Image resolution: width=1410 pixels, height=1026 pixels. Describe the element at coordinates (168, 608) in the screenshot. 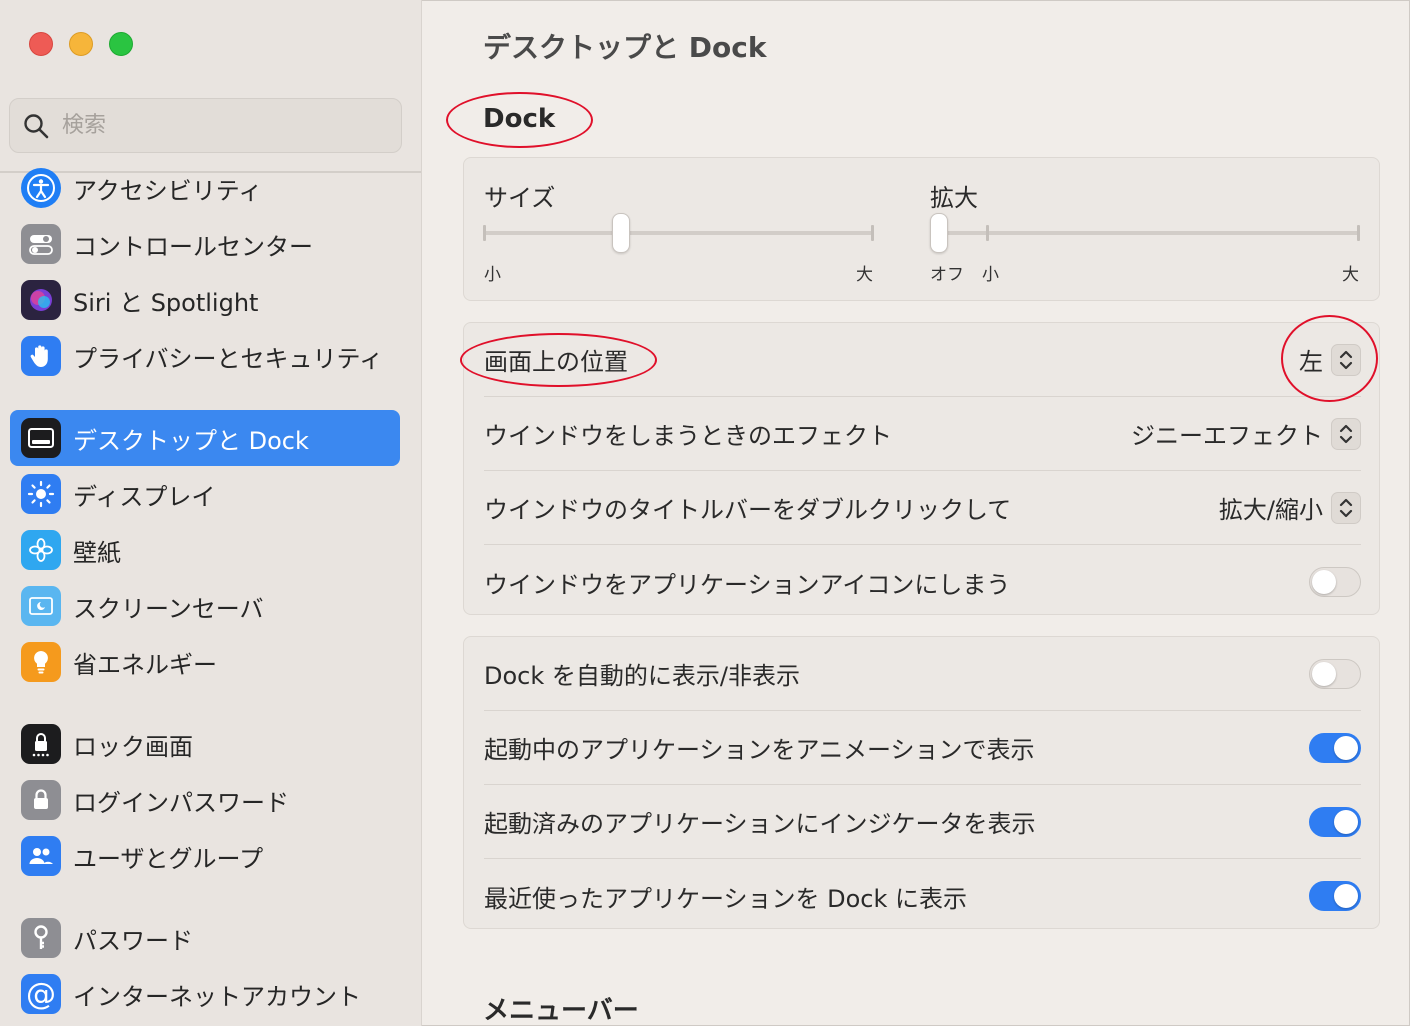

I see `sidebar-item-label: スクリーンセーバ` at that location.